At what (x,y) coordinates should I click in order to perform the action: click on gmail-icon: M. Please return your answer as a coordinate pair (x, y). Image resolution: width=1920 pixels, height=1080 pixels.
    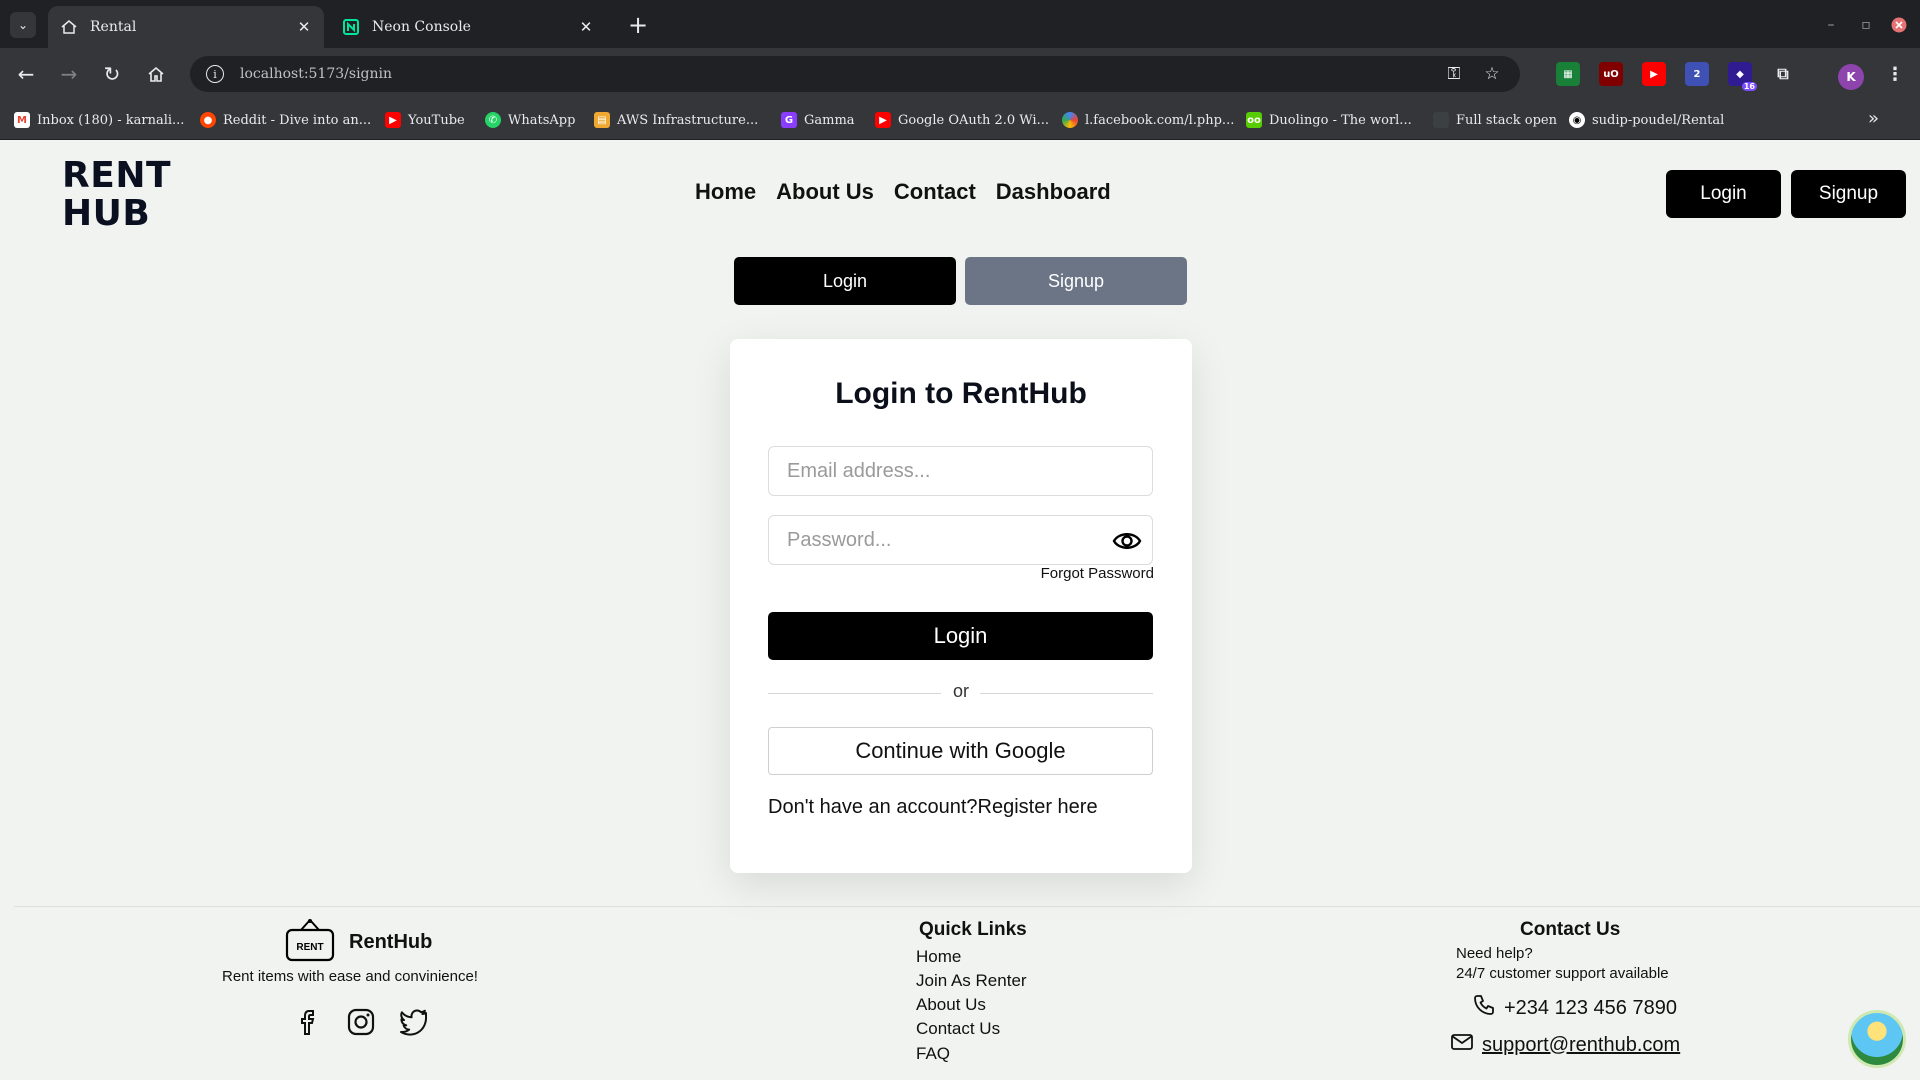
    Looking at the image, I should click on (22, 120).